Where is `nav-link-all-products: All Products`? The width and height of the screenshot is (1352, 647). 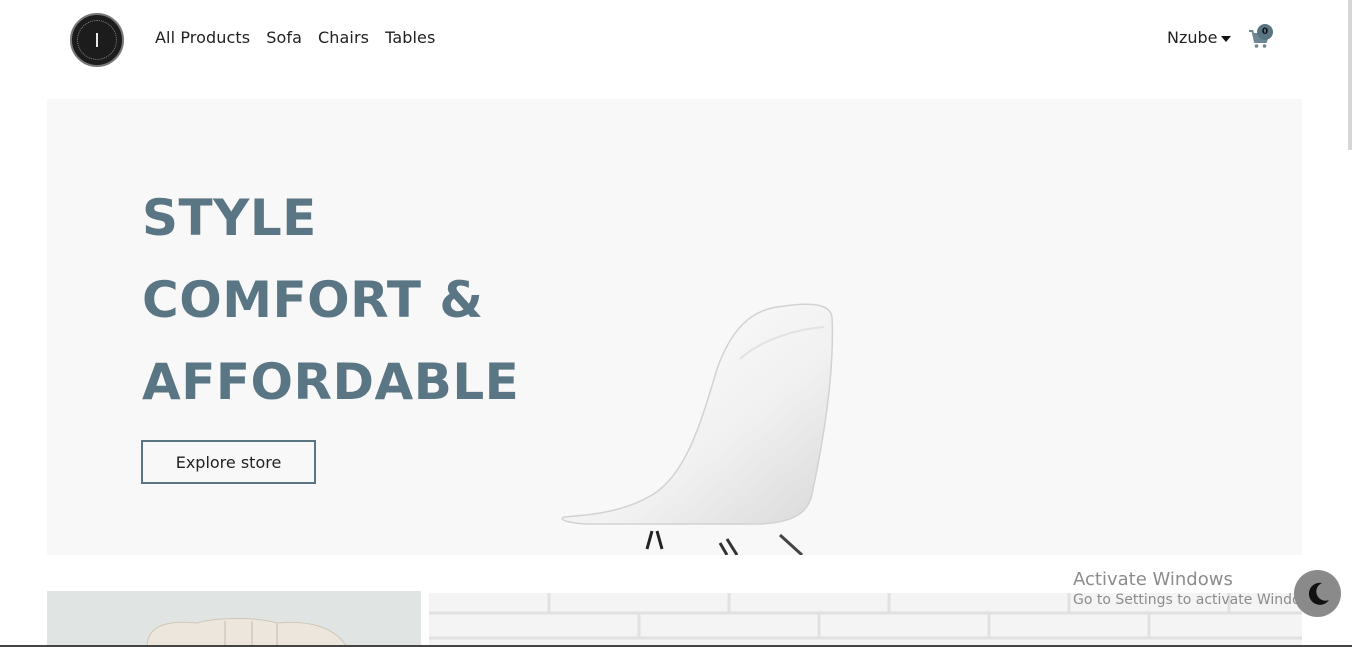 nav-link-all-products: All Products is located at coordinates (202, 37).